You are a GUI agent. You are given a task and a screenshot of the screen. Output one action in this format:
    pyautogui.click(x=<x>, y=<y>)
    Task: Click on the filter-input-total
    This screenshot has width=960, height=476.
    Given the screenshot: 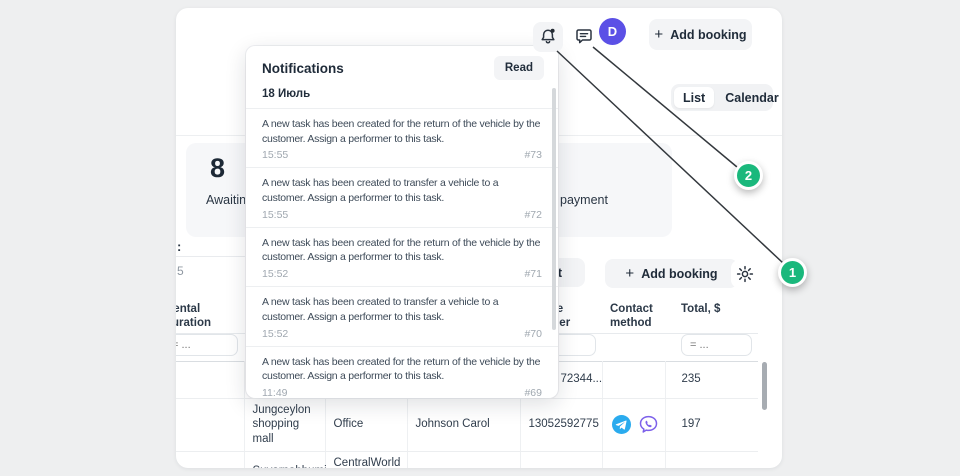 What is the action you would take?
    pyautogui.click(x=716, y=345)
    